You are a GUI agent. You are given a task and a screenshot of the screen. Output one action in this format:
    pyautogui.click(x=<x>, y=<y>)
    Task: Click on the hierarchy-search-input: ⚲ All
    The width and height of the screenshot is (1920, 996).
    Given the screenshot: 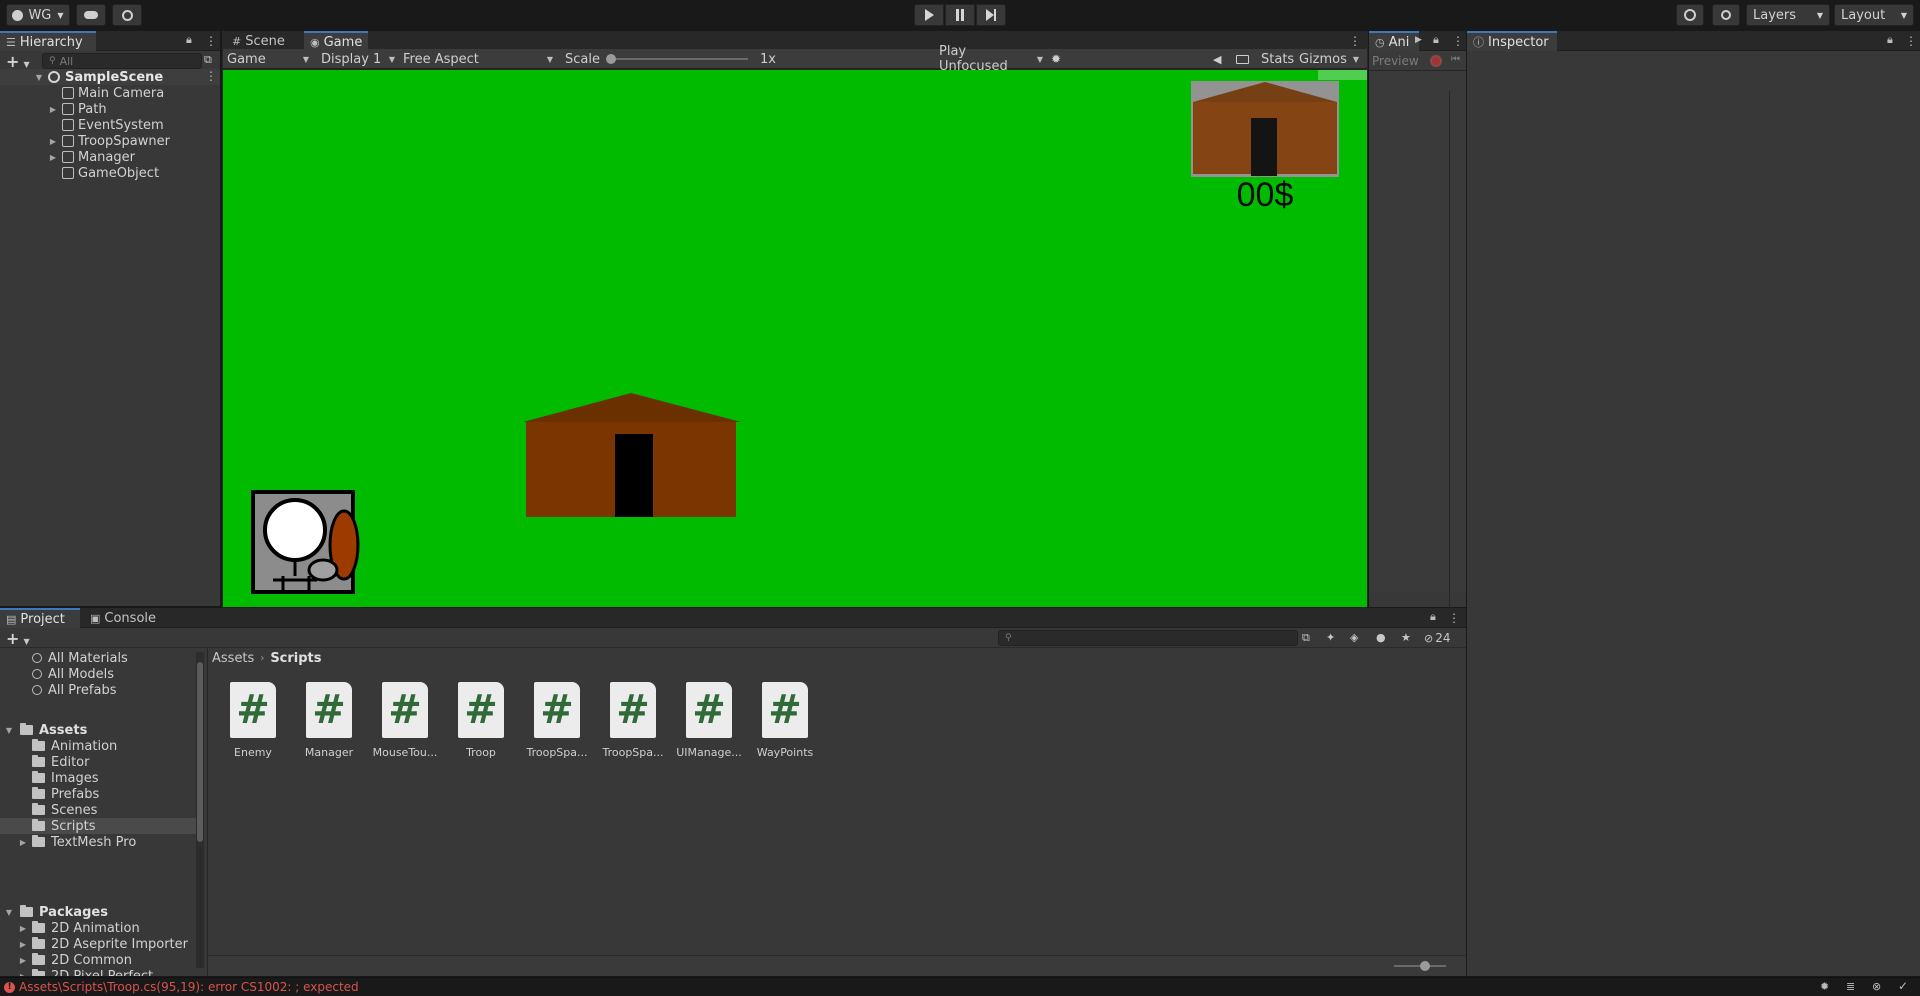 What is the action you would take?
    pyautogui.click(x=122, y=61)
    